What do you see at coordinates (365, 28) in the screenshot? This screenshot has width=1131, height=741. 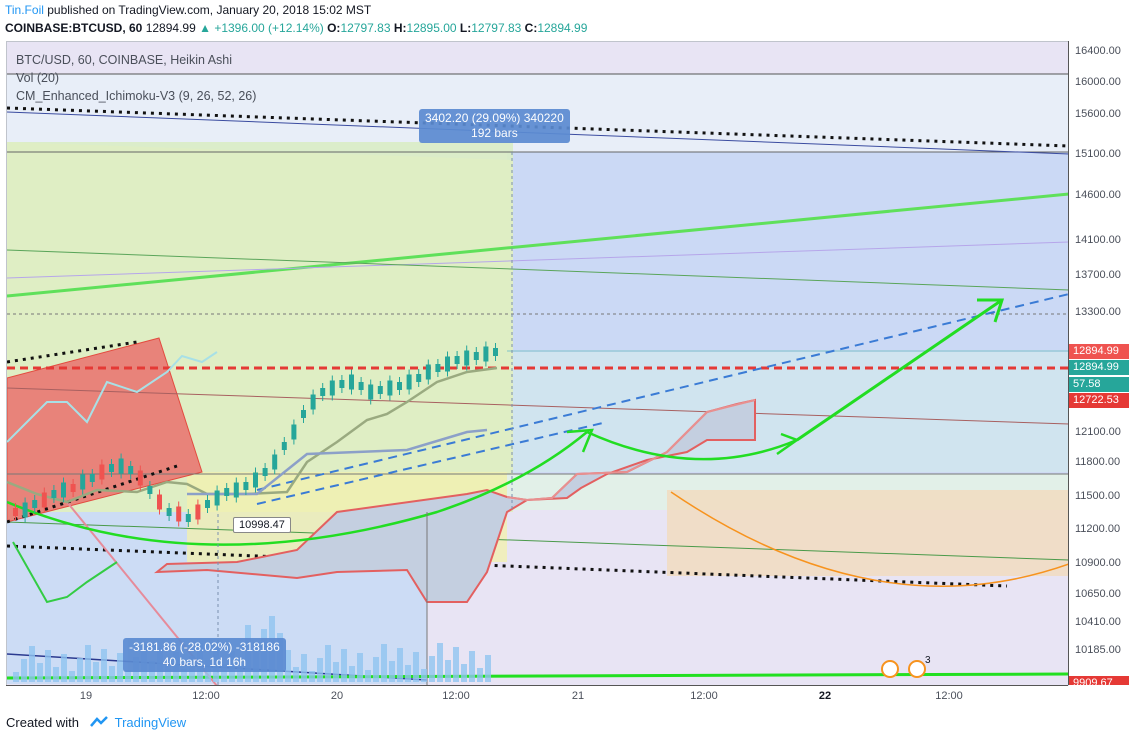 I see `open-value: 12797.83` at bounding box center [365, 28].